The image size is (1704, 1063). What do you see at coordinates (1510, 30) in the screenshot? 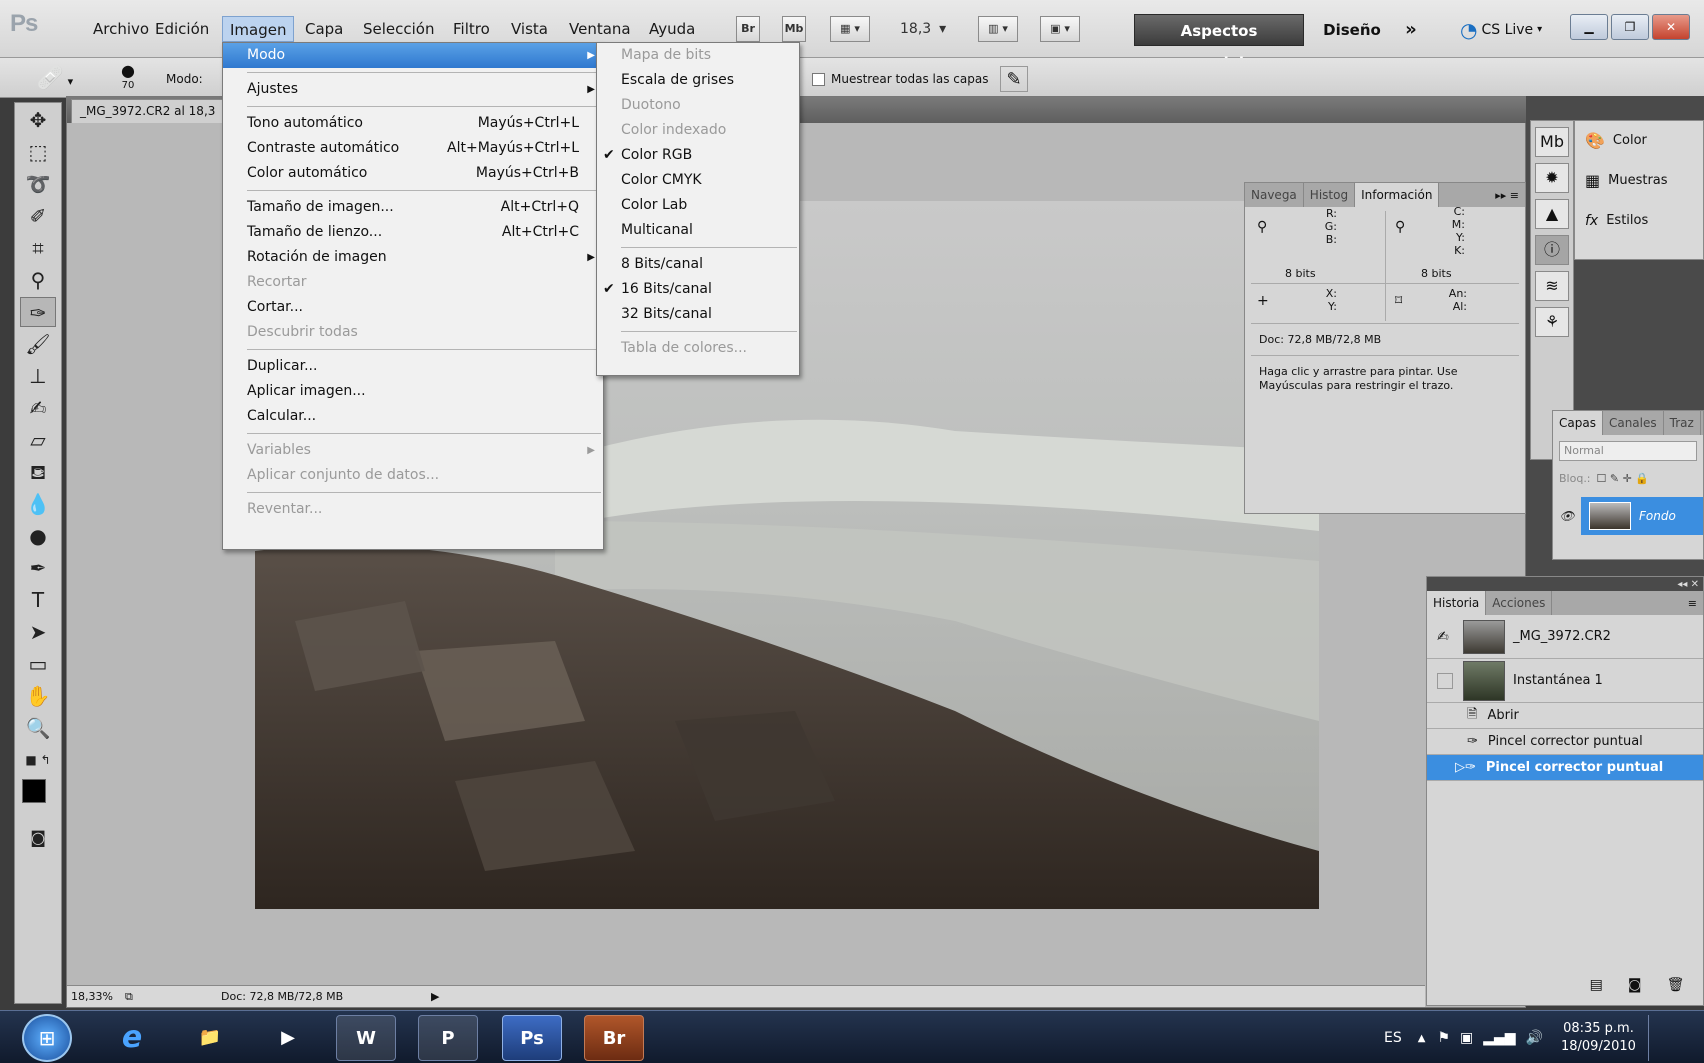
I see `cs-live-button: ◔ CS Live ▾` at bounding box center [1510, 30].